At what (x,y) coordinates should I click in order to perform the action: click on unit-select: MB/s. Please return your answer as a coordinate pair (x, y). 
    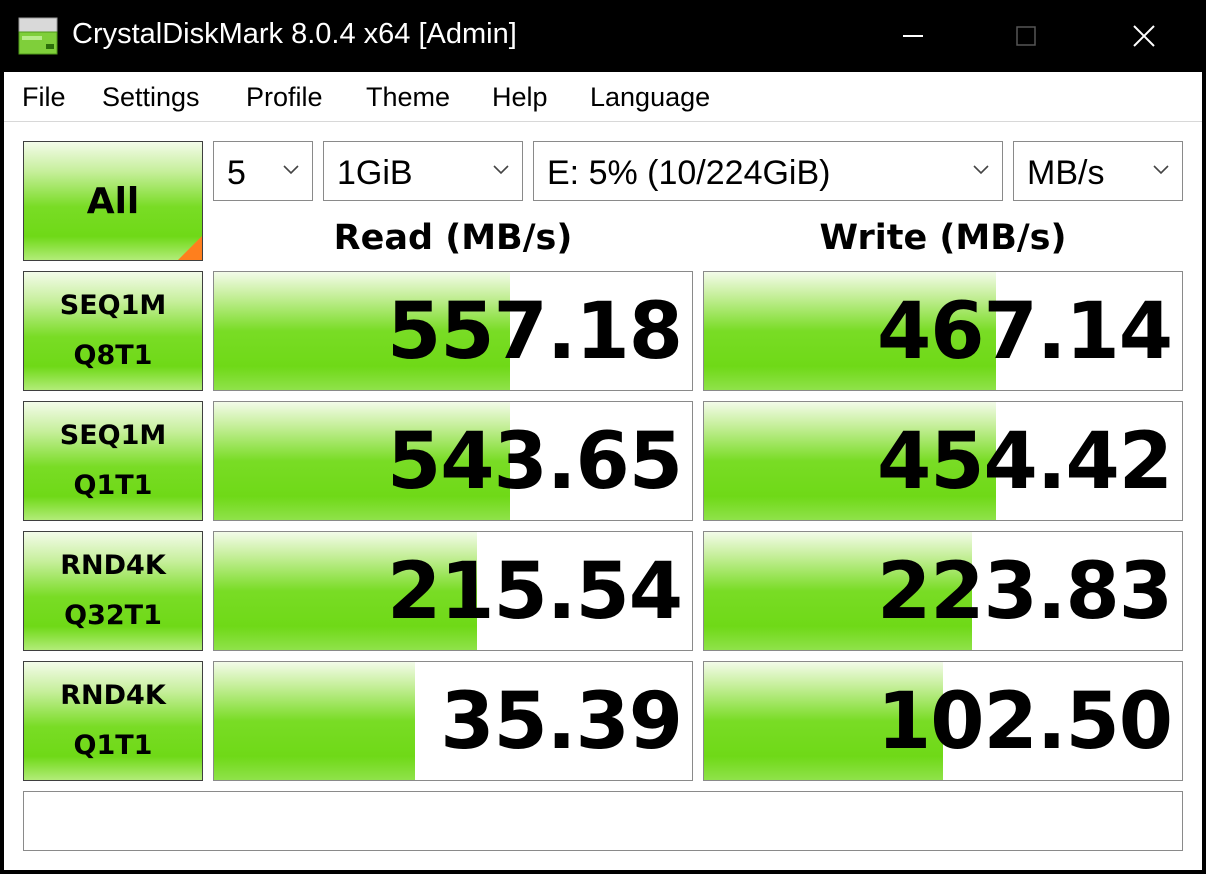
    Looking at the image, I should click on (1098, 171).